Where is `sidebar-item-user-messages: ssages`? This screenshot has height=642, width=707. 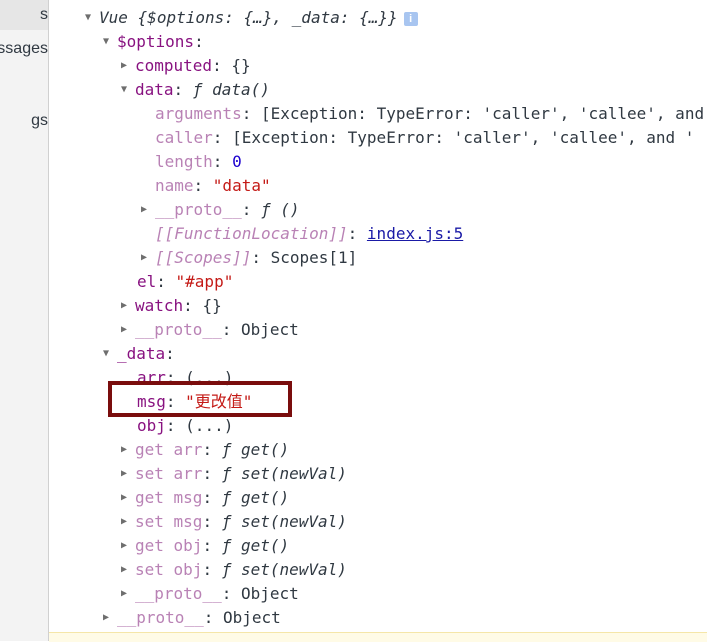 sidebar-item-user-messages: ssages is located at coordinates (24, 49).